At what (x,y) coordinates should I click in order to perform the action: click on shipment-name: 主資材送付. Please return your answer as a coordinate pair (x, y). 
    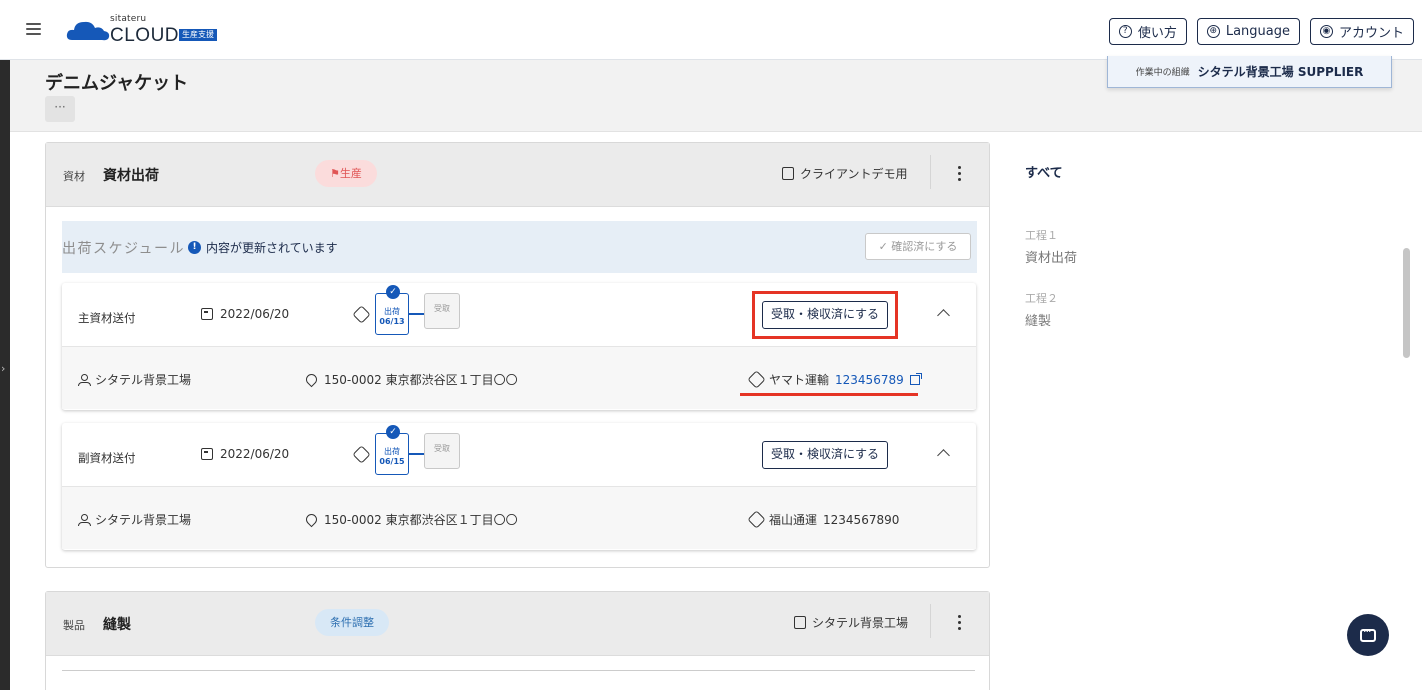
    Looking at the image, I should click on (107, 318).